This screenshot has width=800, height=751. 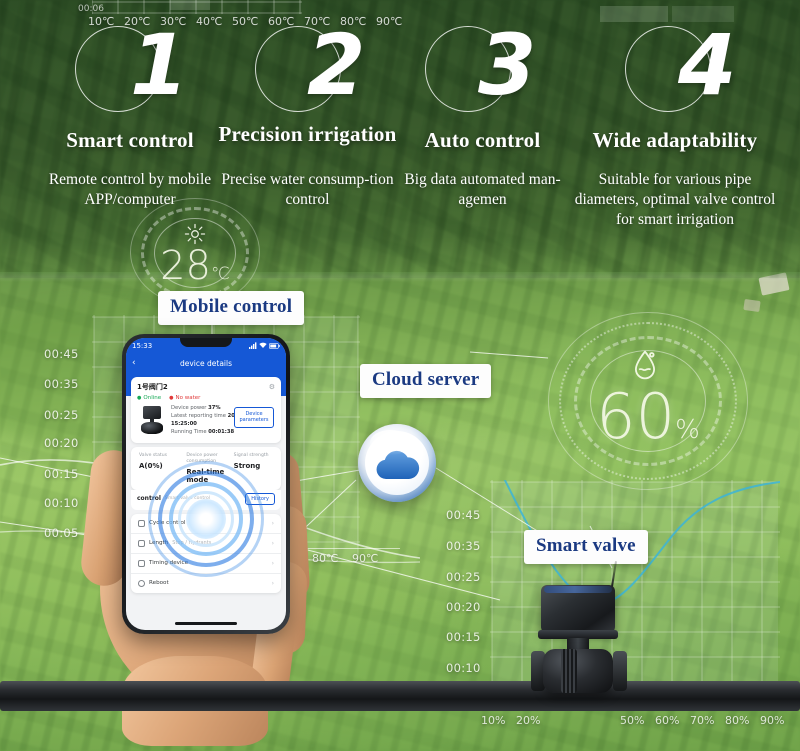 What do you see at coordinates (254, 417) in the screenshot?
I see `device-parameters-button: Device parameters` at bounding box center [254, 417].